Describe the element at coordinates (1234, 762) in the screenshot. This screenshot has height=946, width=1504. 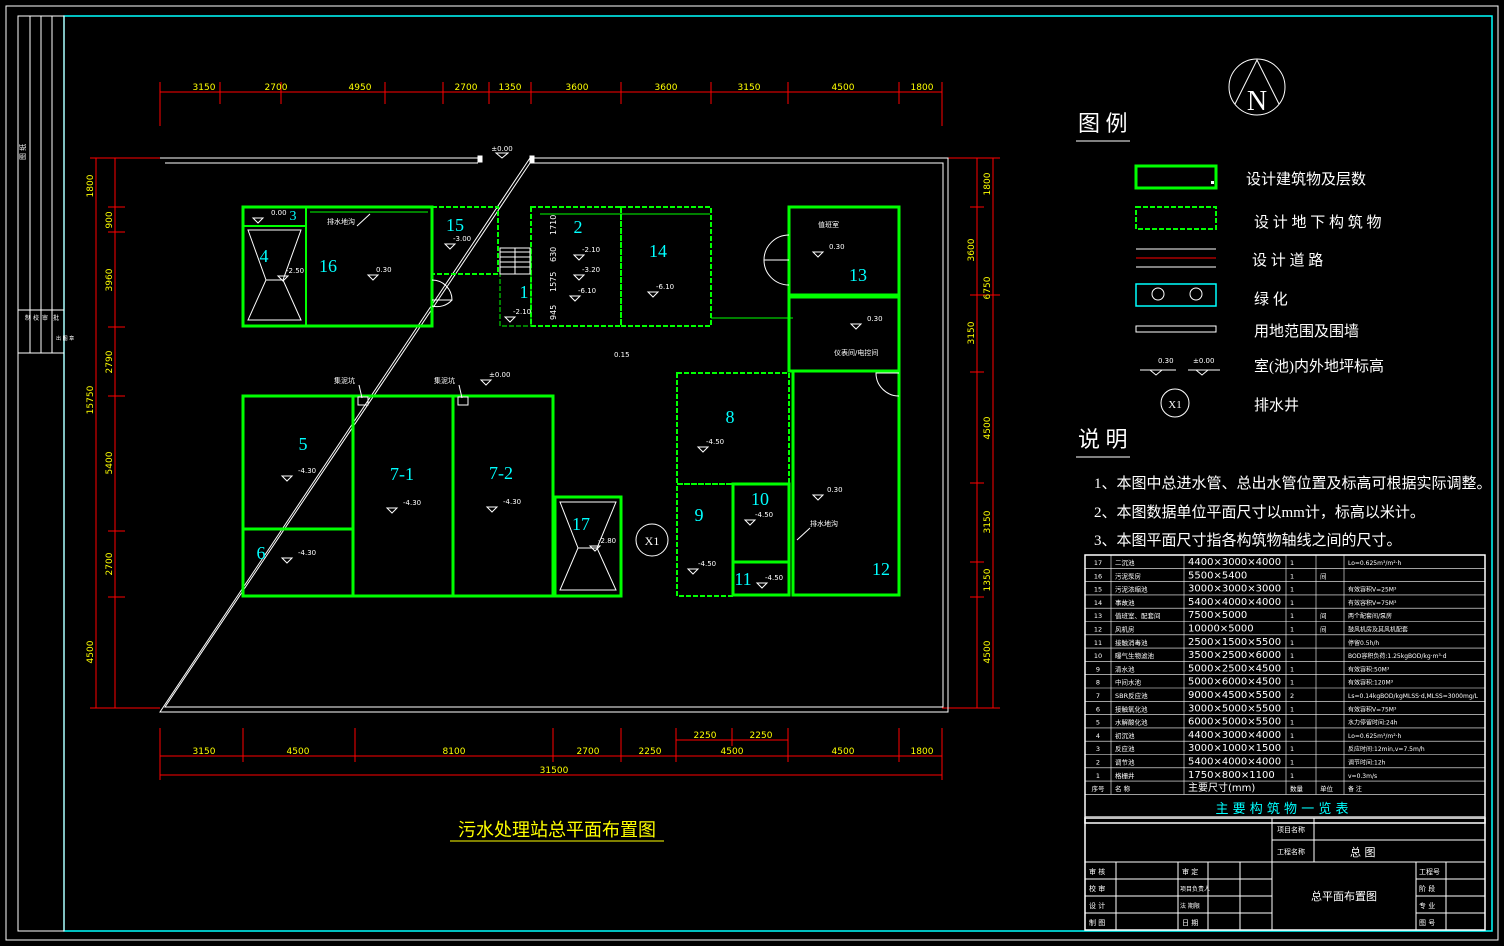
I see `schedule-cell: 5400×4000×4000` at that location.